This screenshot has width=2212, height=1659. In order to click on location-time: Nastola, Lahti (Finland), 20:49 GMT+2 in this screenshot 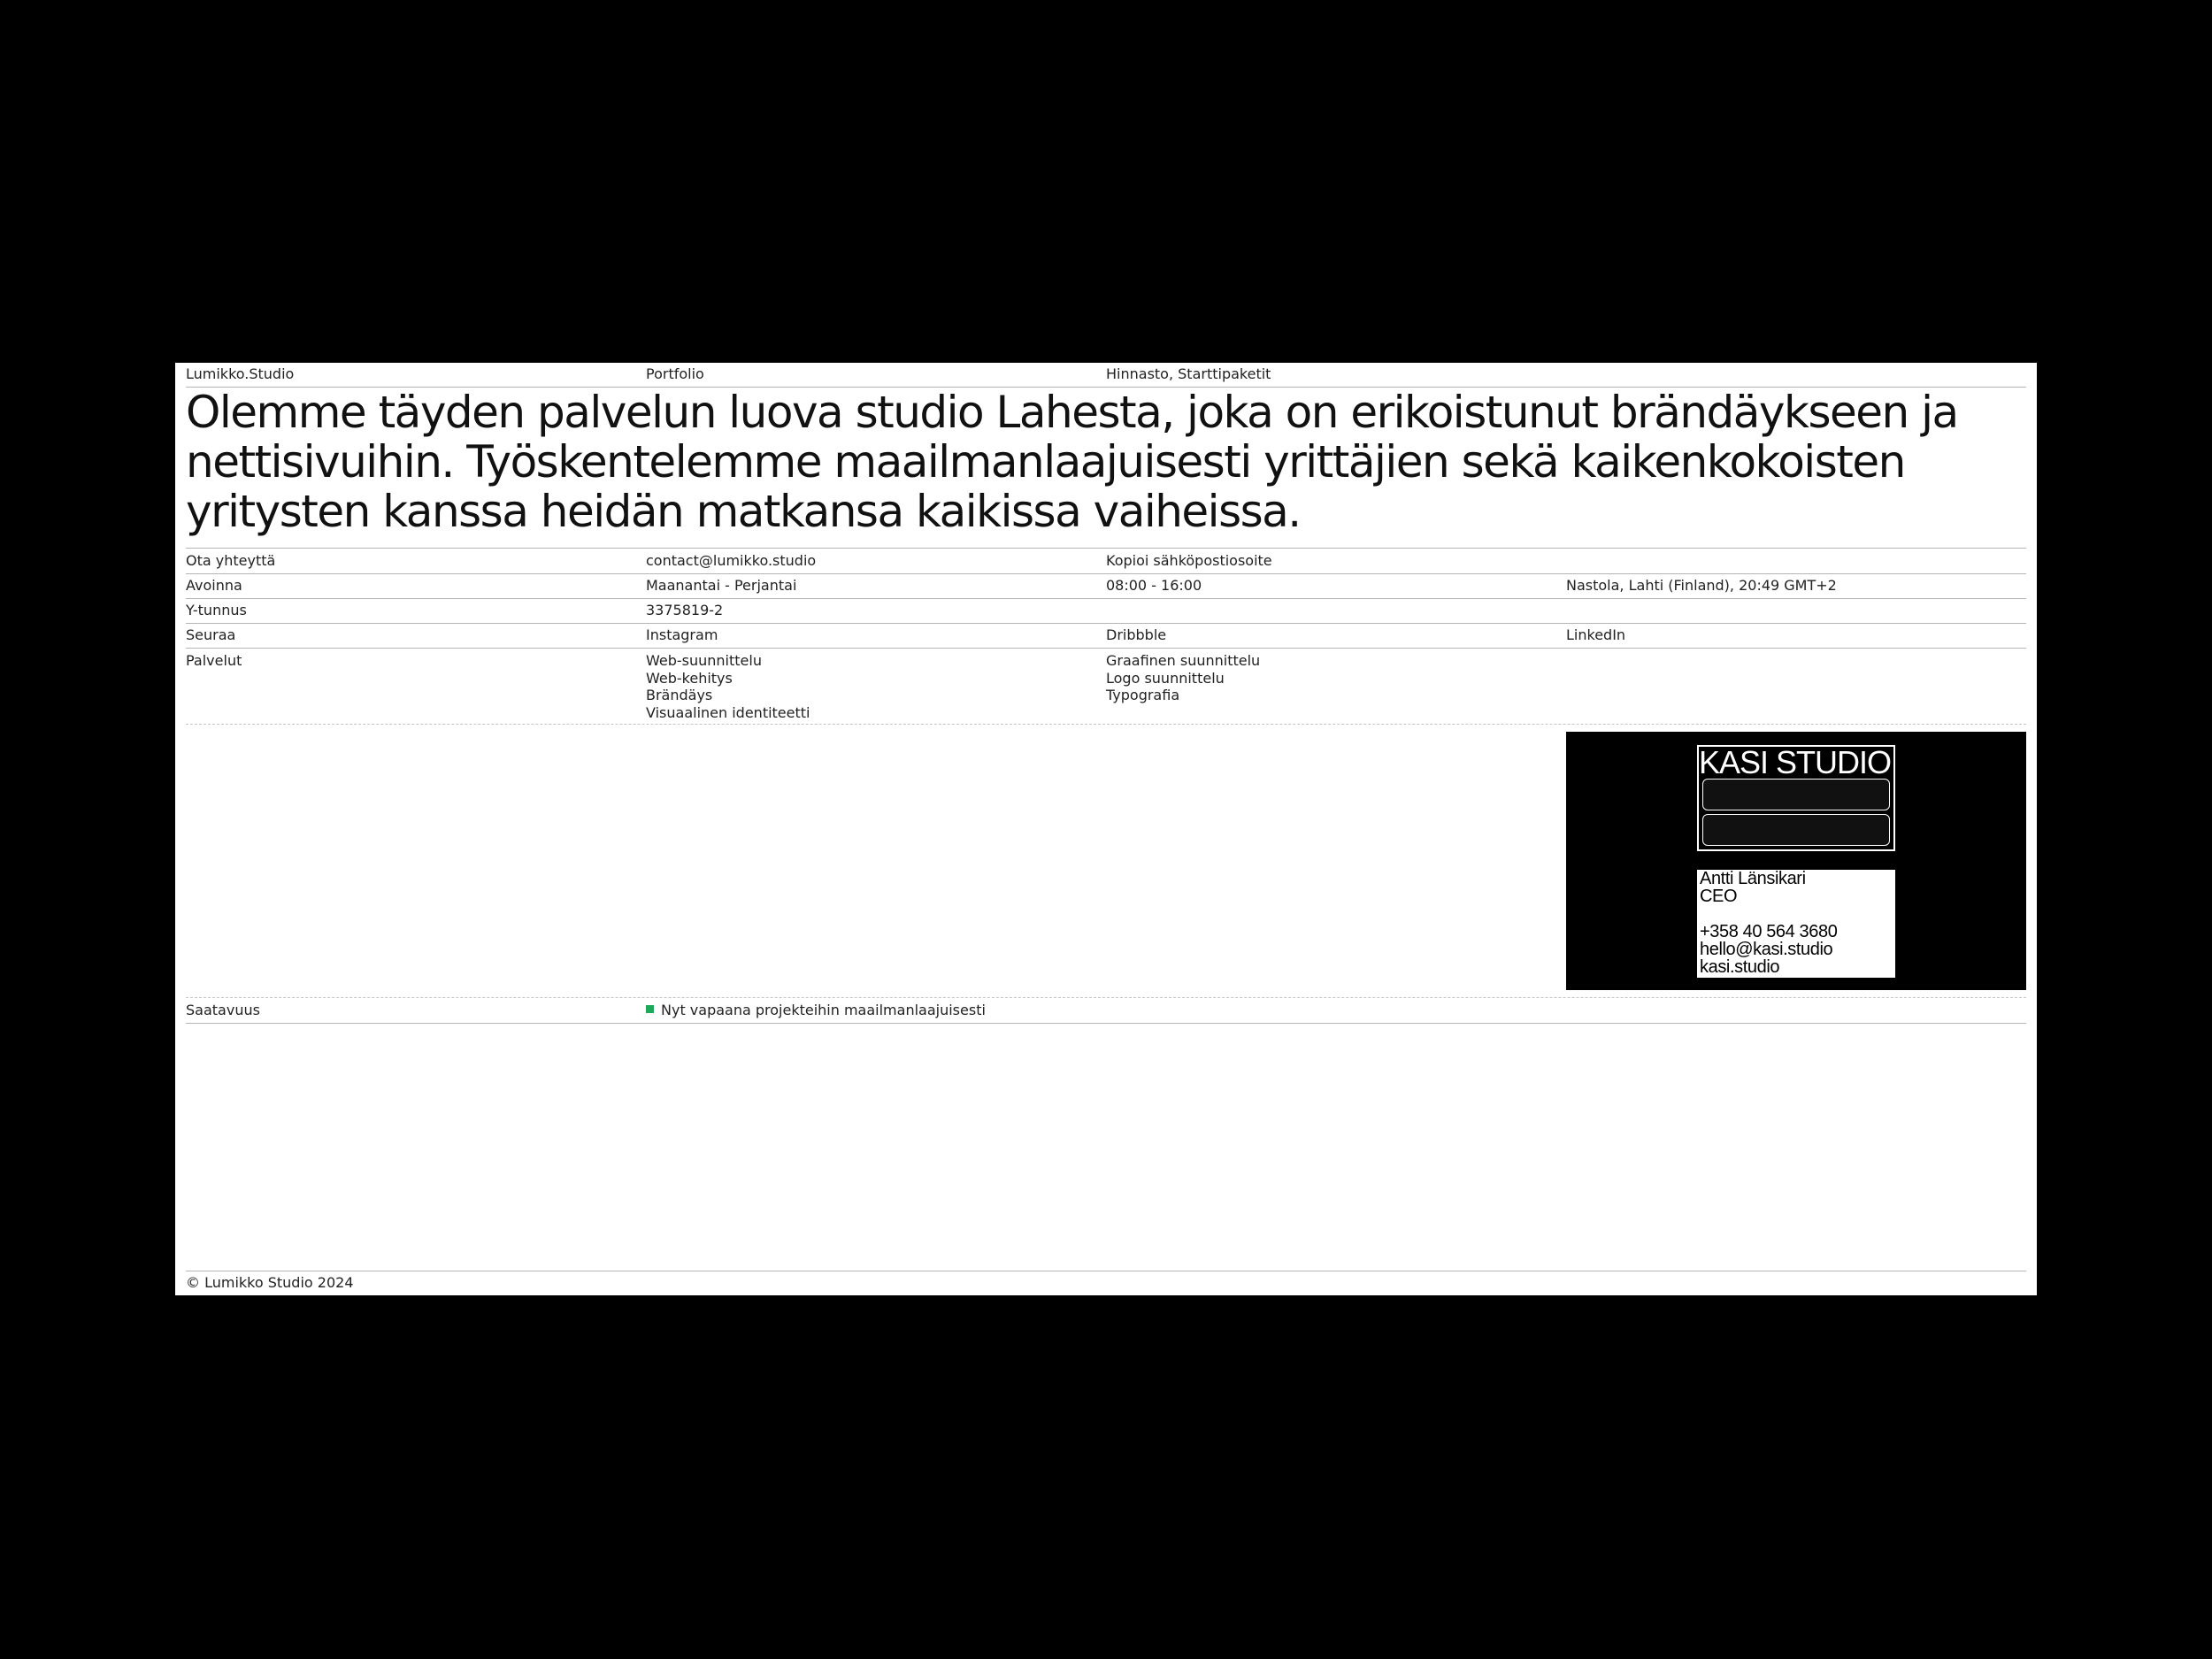, I will do `click(1702, 585)`.